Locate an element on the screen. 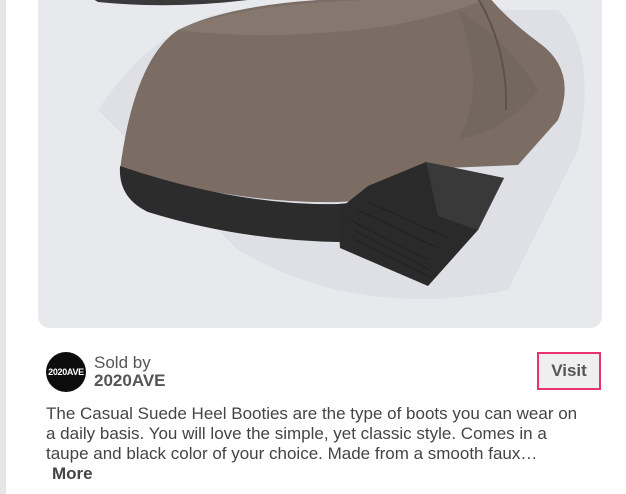  seller-info: Sold by 2020AVE is located at coordinates (130, 371).